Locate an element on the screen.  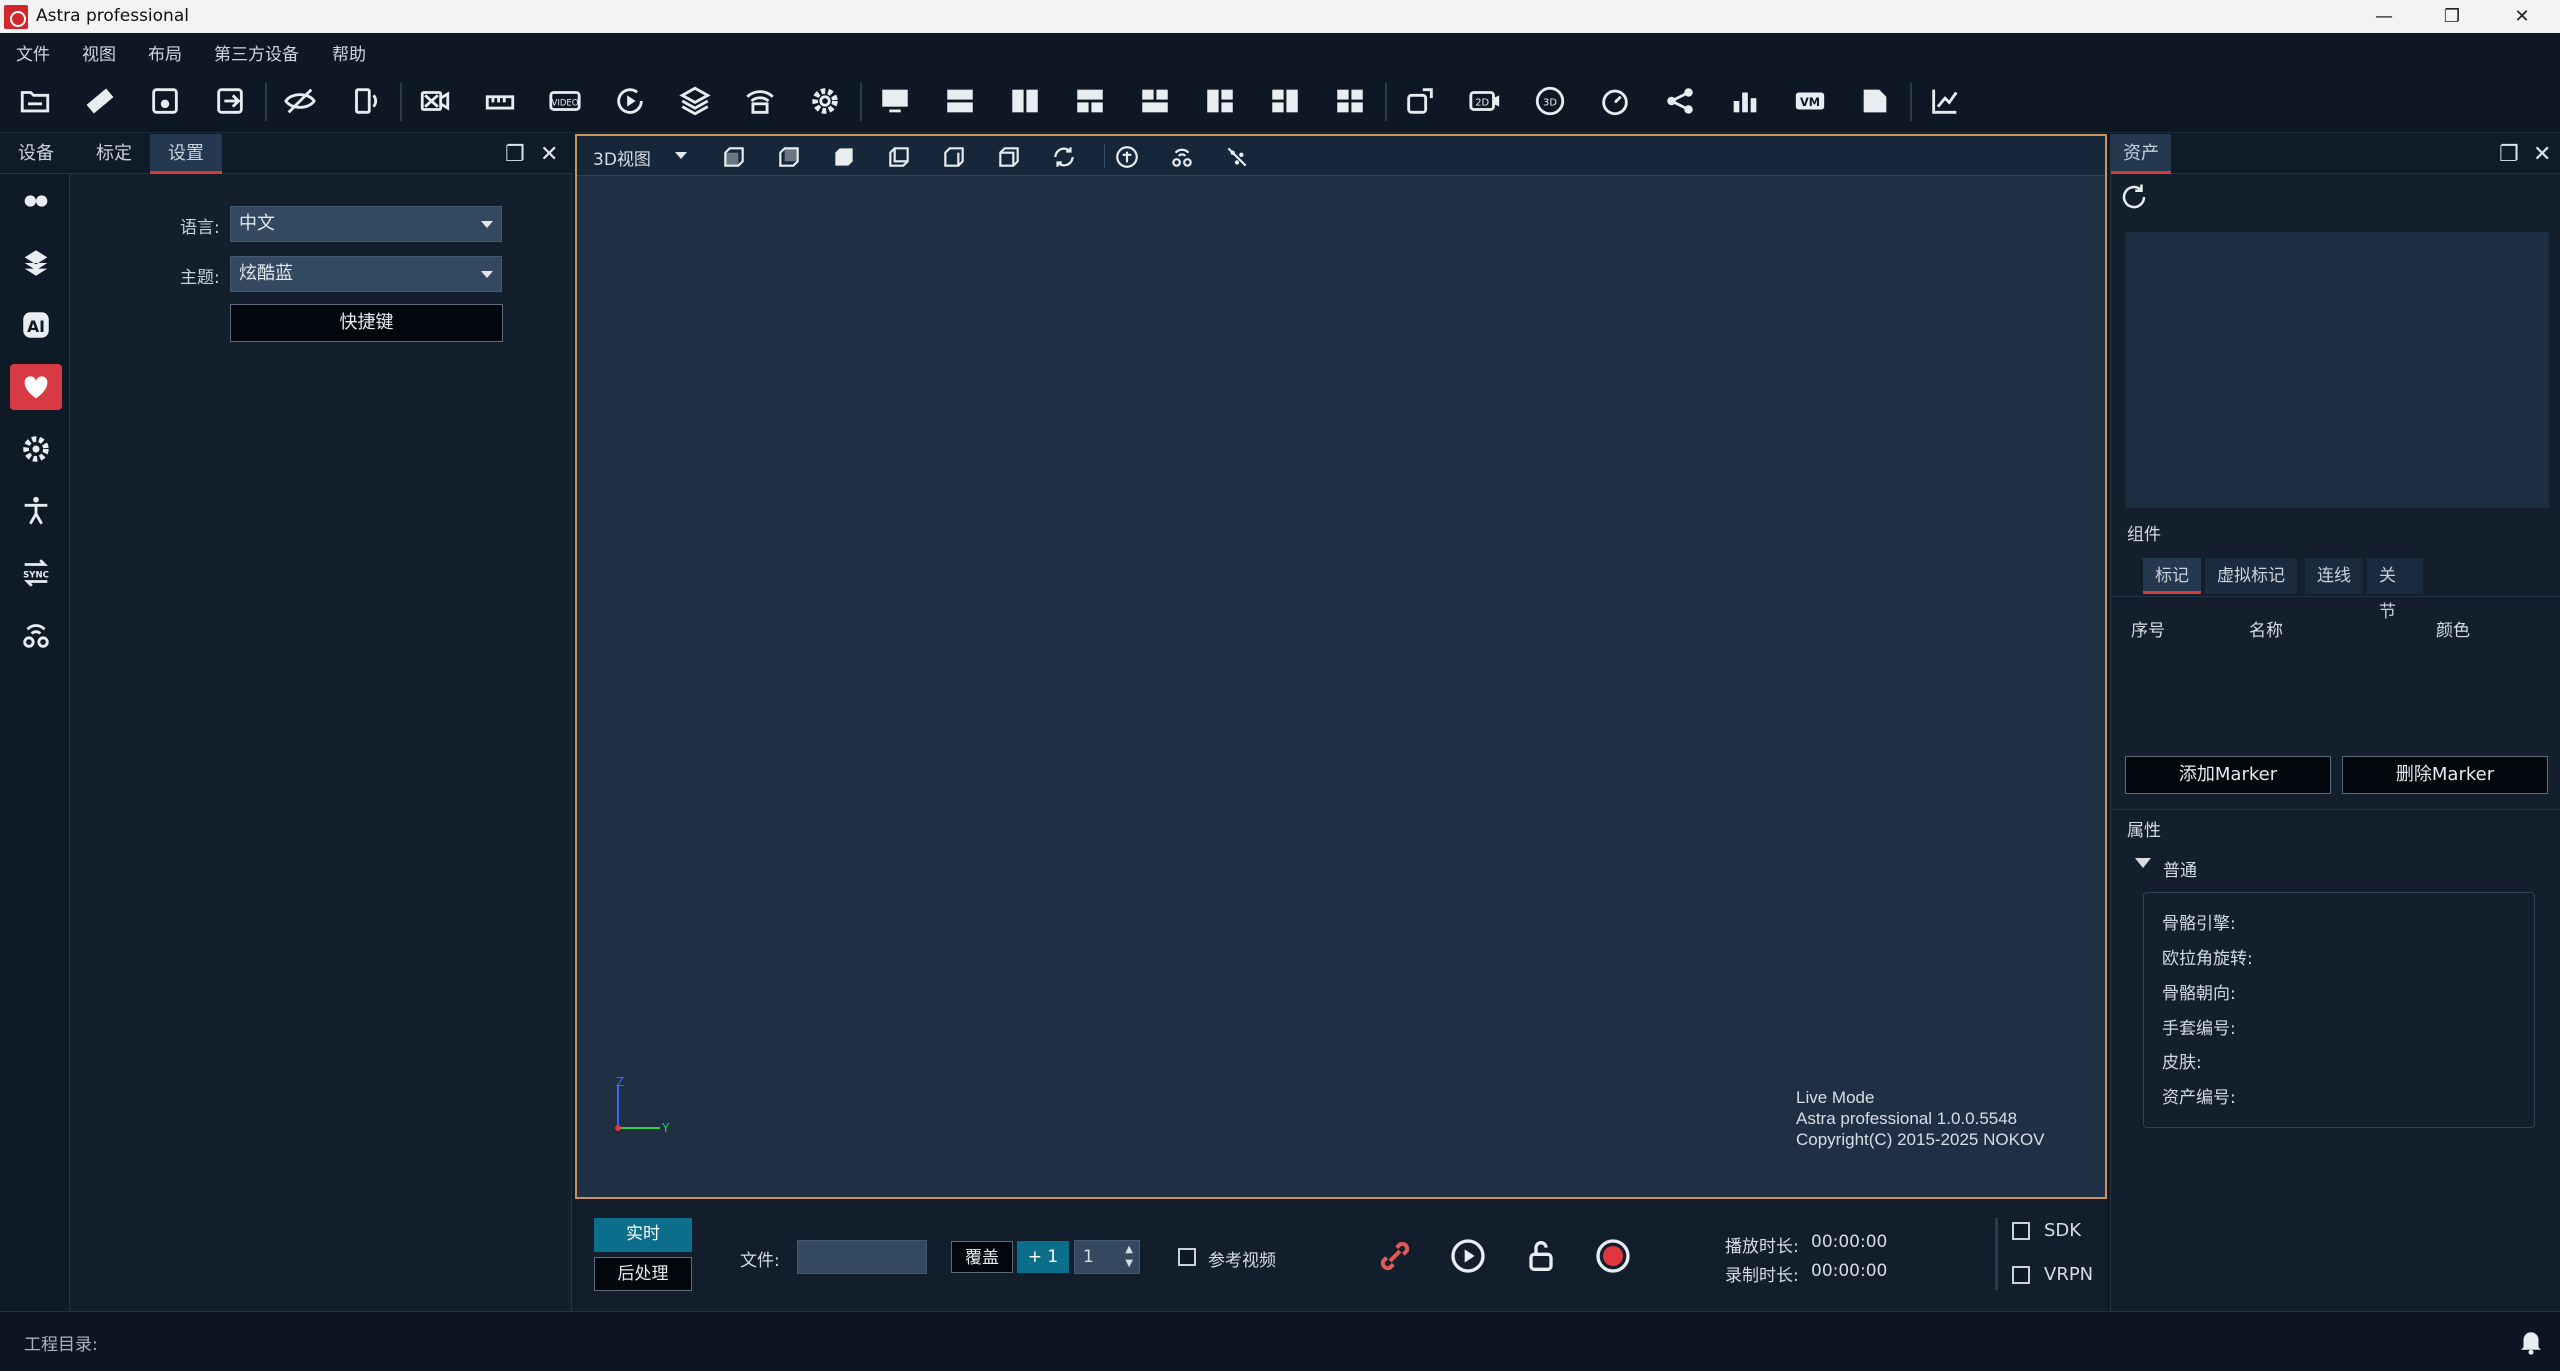
save-icon is located at coordinates (165, 101).